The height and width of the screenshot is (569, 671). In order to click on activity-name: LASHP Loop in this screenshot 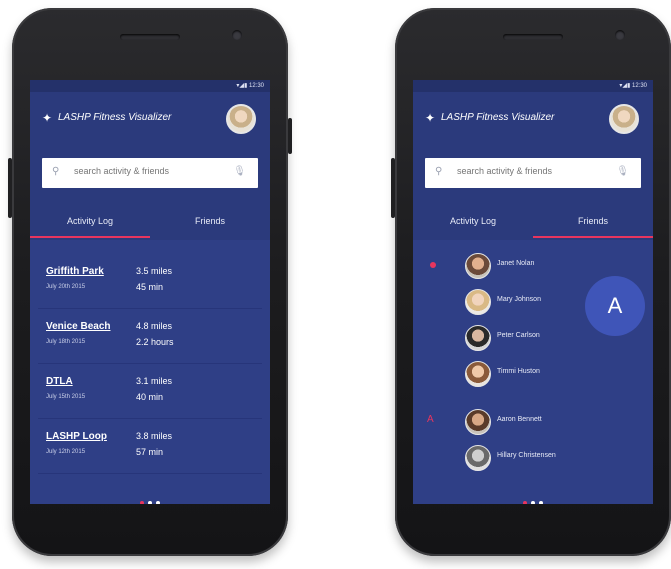, I will do `click(76, 436)`.